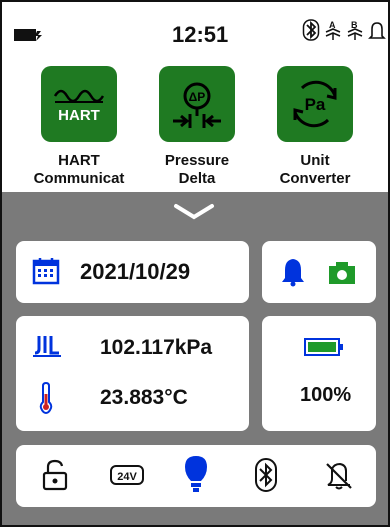 The height and width of the screenshot is (527, 390). What do you see at coordinates (197, 169) in the screenshot?
I see `app-label: Pressure Delta` at bounding box center [197, 169].